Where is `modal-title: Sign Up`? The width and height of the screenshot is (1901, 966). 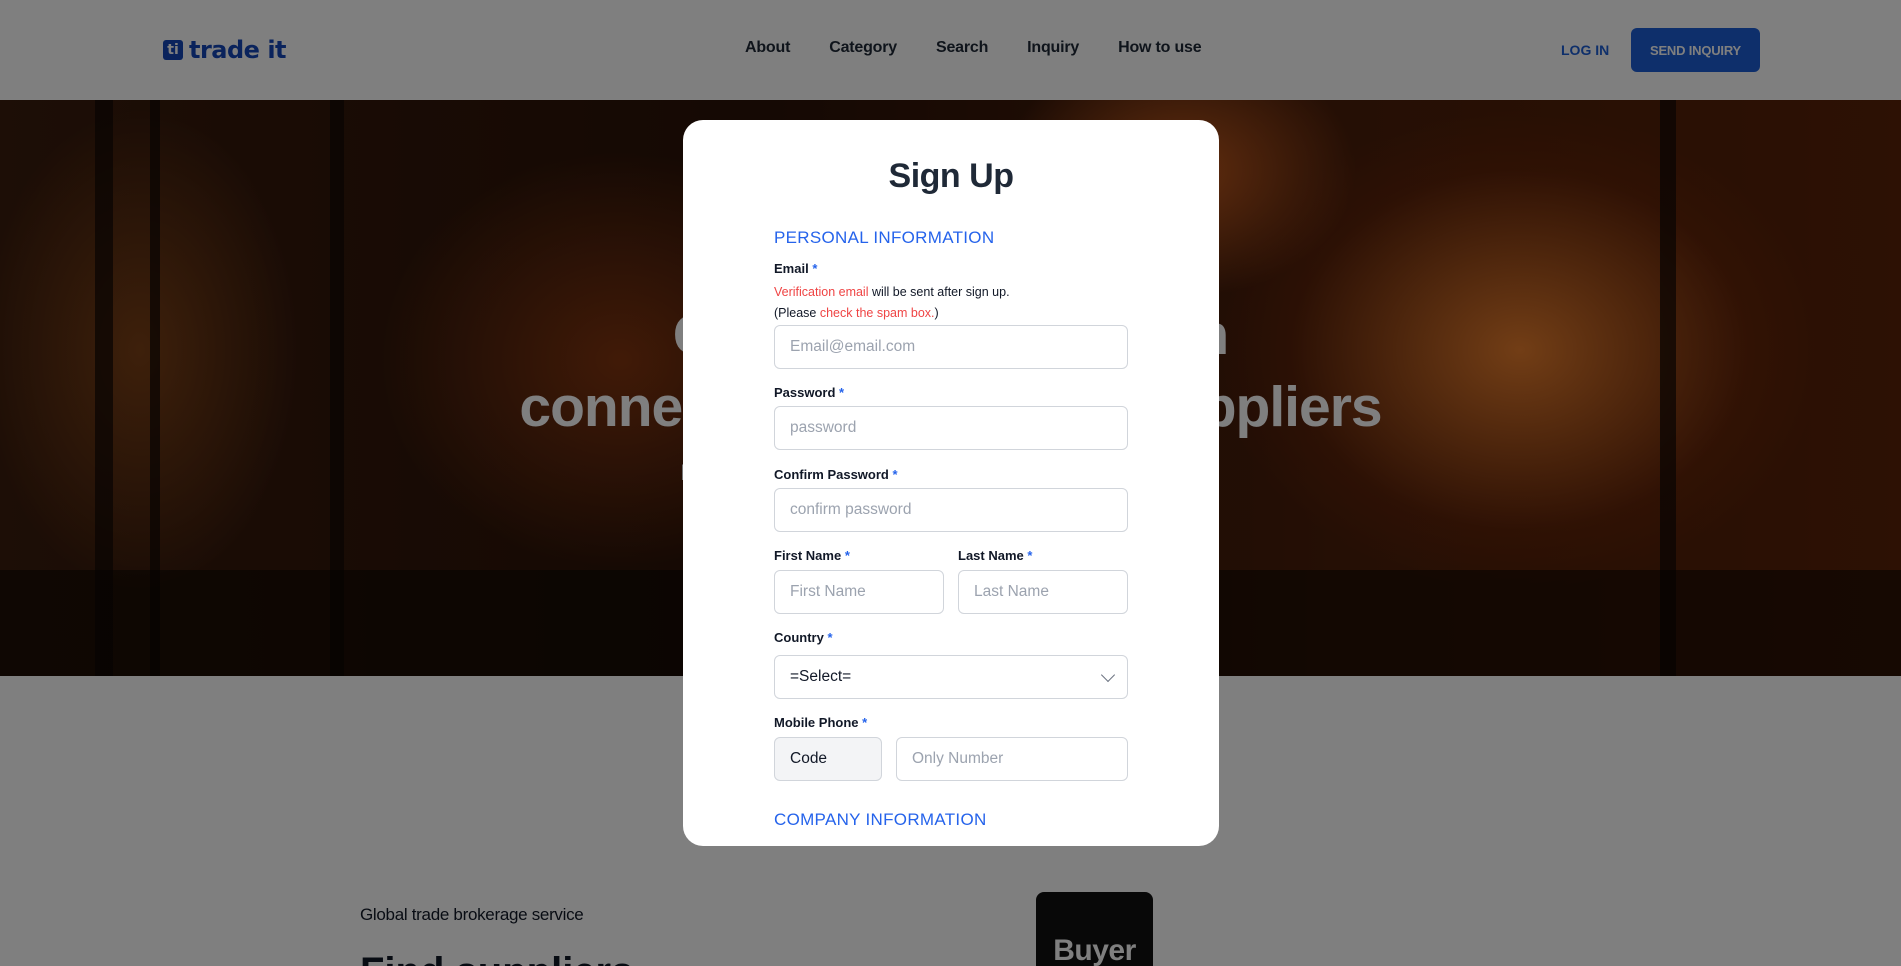
modal-title: Sign Up is located at coordinates (951, 176).